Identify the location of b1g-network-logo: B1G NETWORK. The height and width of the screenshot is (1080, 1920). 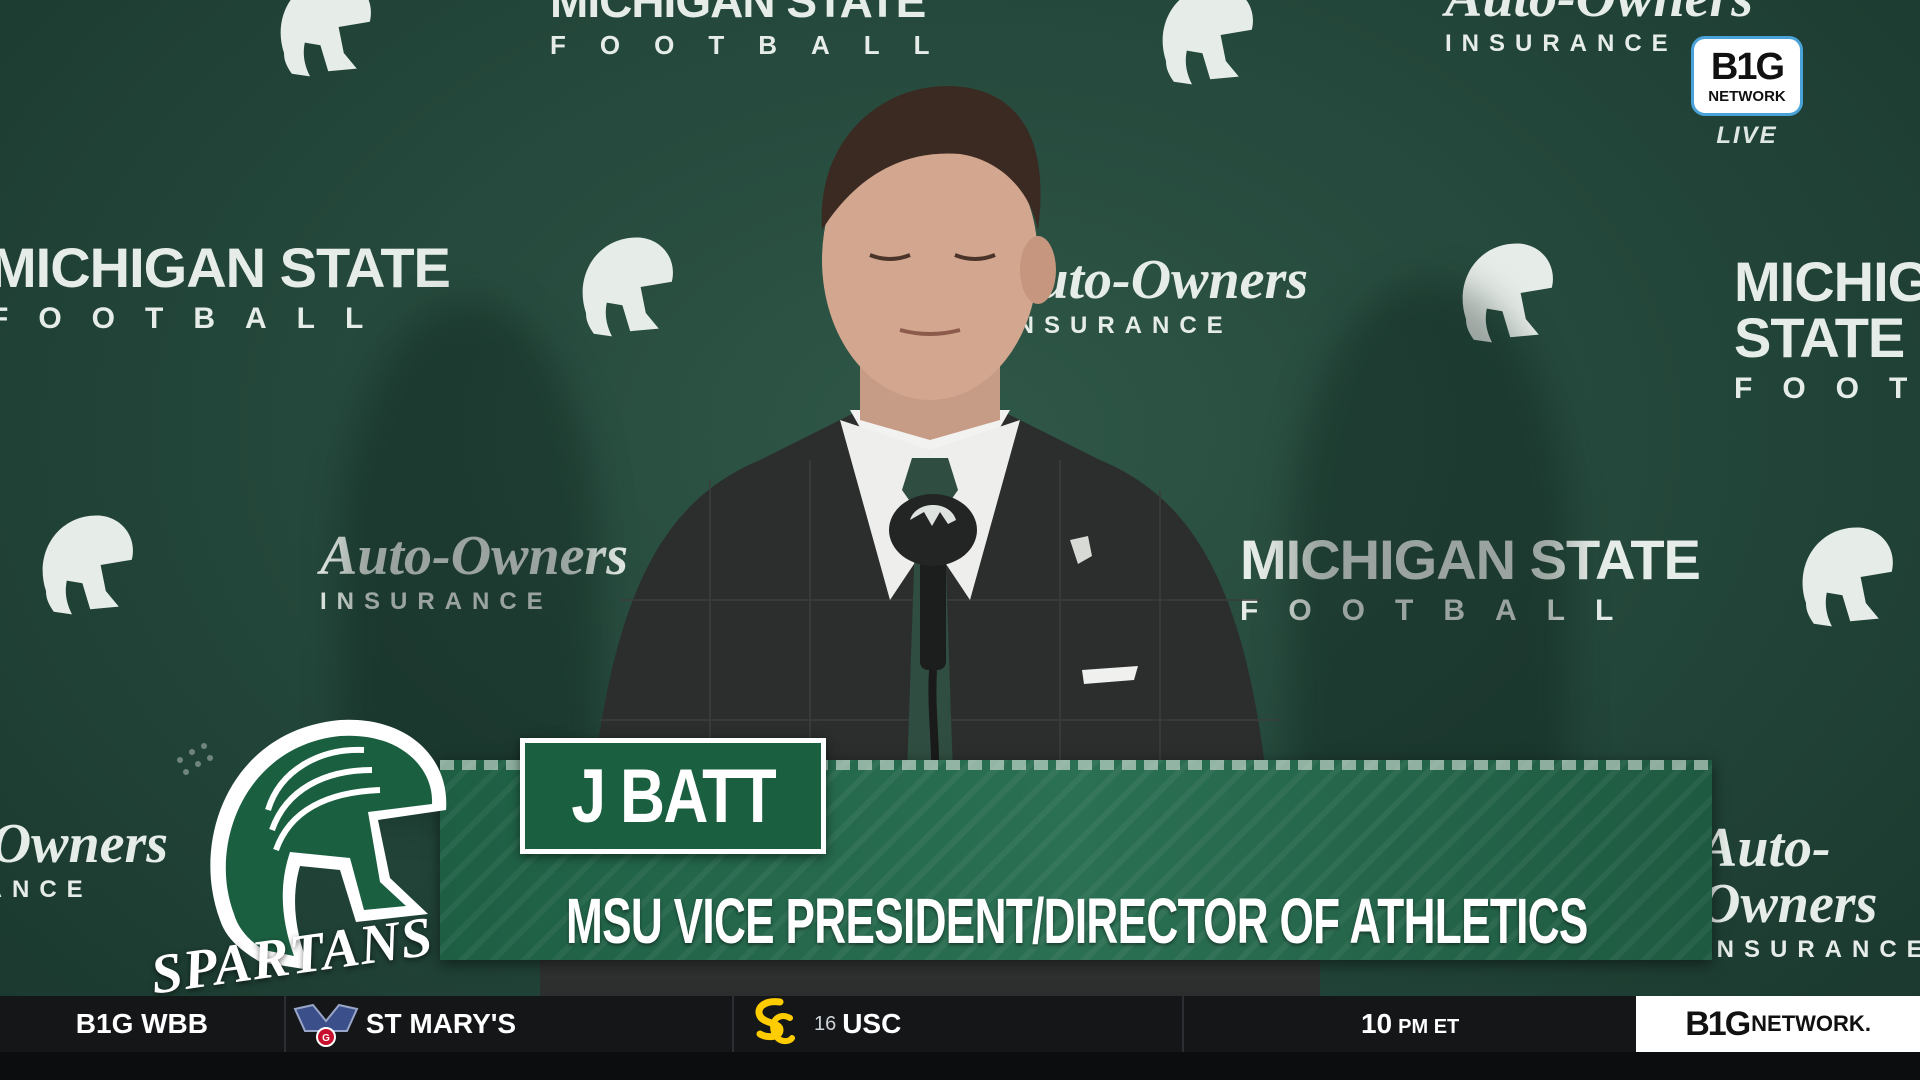
(1747, 76).